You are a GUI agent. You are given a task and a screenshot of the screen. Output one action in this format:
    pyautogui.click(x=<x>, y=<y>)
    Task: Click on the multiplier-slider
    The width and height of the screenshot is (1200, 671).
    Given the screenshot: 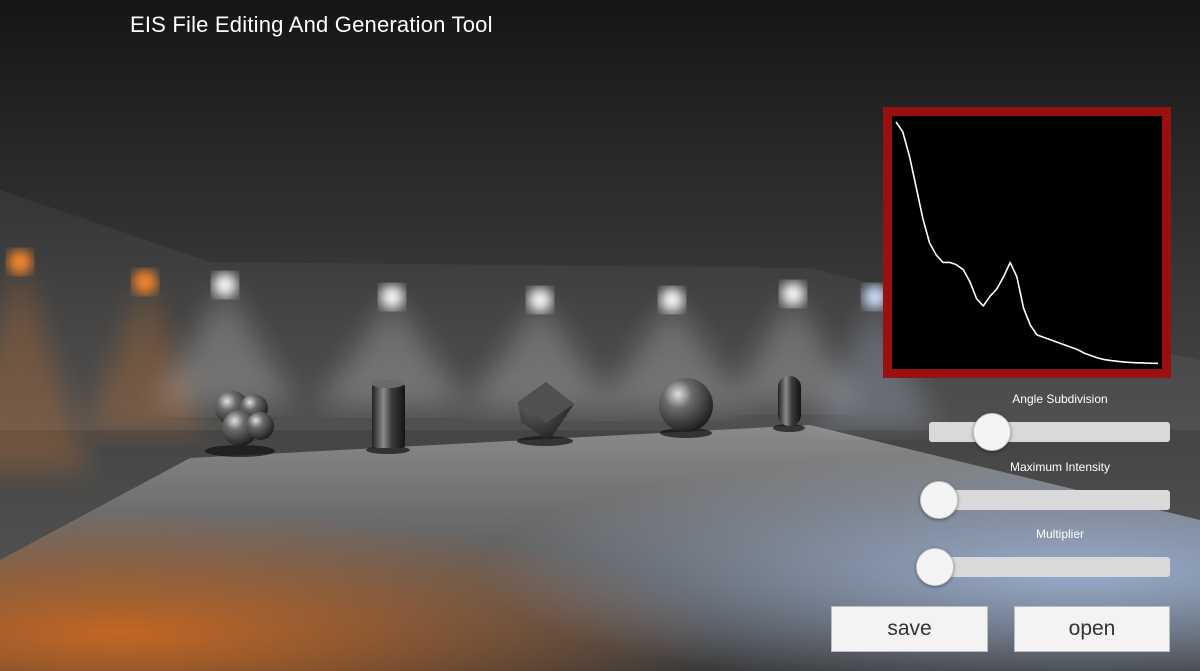 What is the action you would take?
    pyautogui.click(x=1043, y=567)
    